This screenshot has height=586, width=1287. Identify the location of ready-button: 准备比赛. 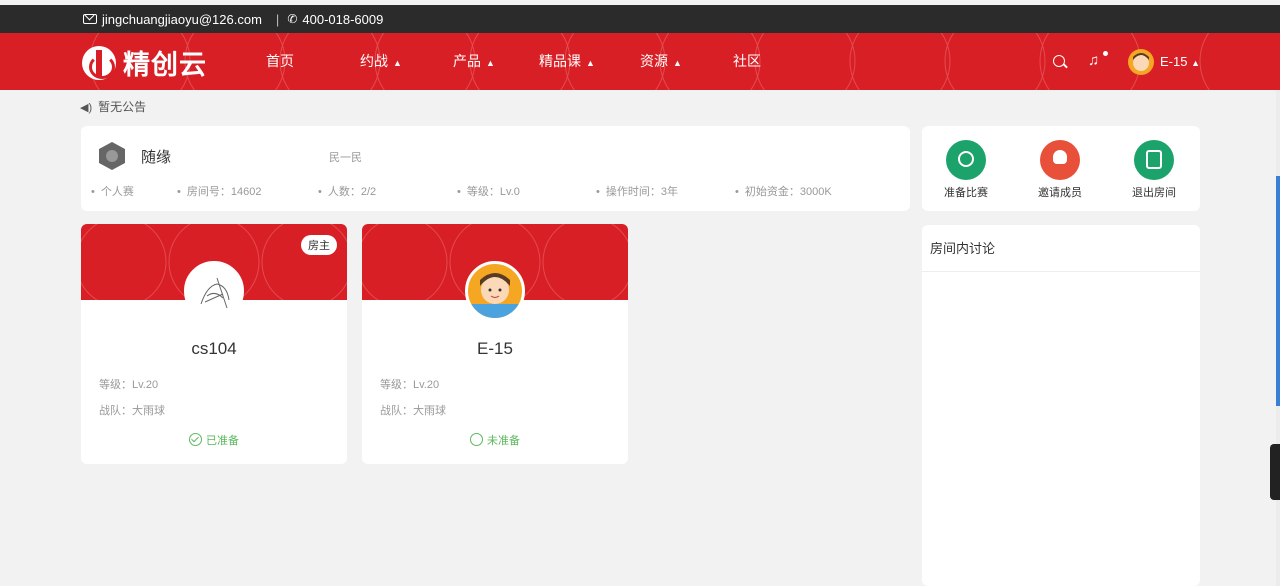
(966, 170).